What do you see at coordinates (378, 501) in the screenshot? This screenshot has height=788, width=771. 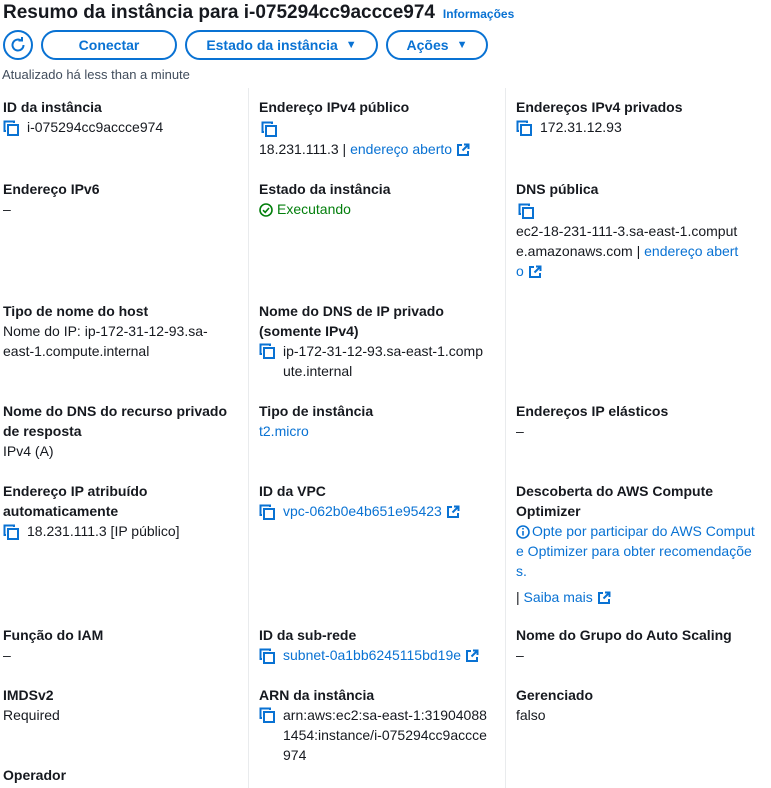 I see `field-vpc-id: ID da VPC vpc-062b0e4b651e95423` at bounding box center [378, 501].